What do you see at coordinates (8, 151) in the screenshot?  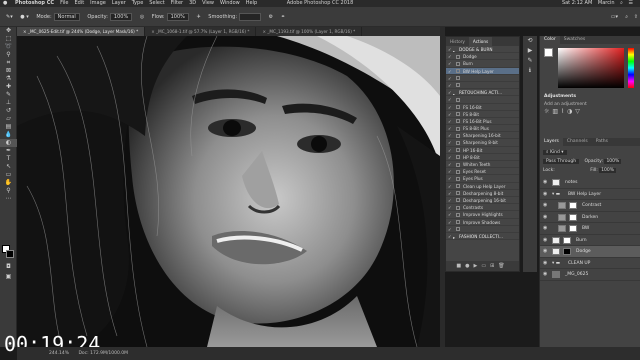 I see `pen-tool-icon: ✒` at bounding box center [8, 151].